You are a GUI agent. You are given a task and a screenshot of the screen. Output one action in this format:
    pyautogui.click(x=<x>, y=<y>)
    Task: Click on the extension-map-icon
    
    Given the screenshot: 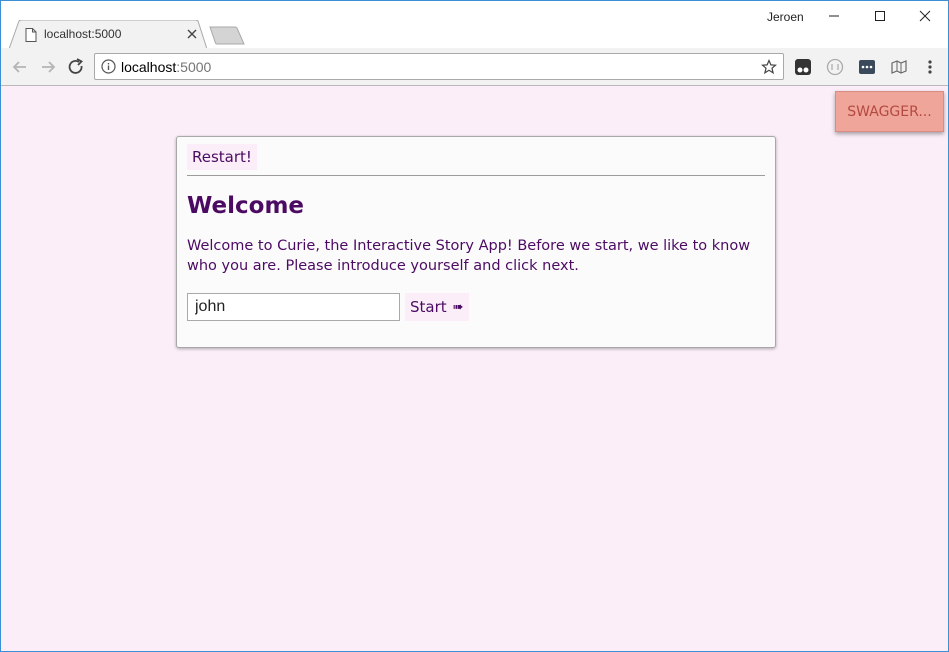 What is the action you would take?
    pyautogui.click(x=899, y=67)
    